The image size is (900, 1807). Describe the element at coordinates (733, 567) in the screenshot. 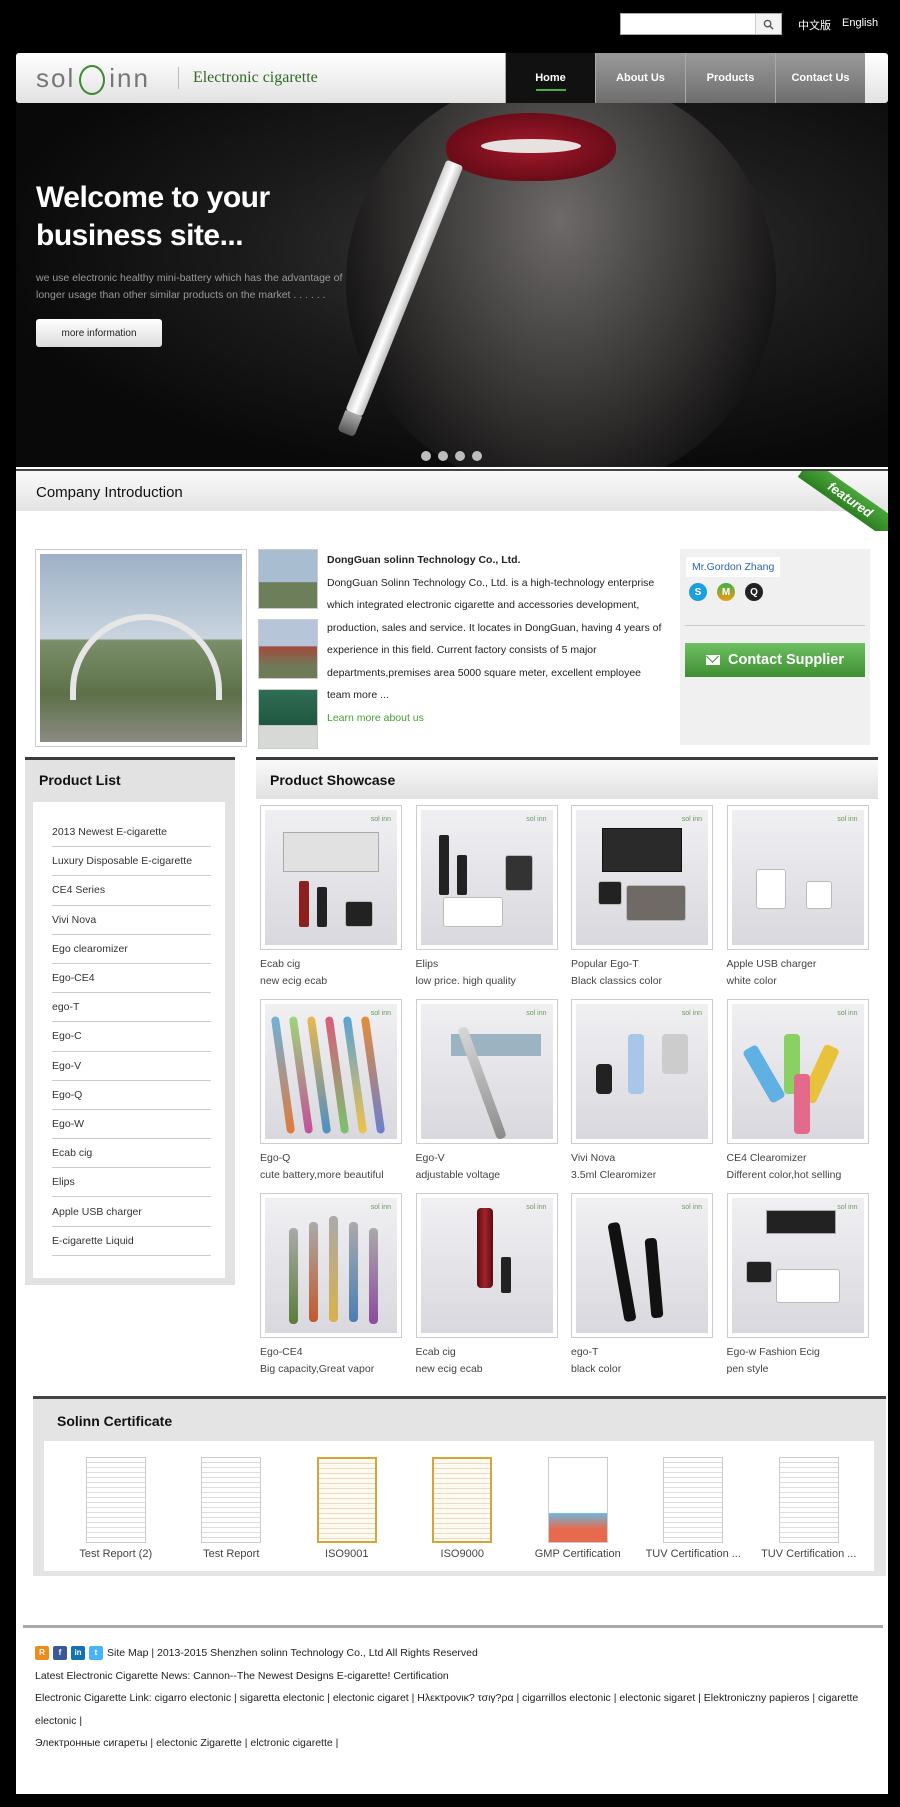

I see `contact-person-name: Mr.Gordon Zhang` at that location.